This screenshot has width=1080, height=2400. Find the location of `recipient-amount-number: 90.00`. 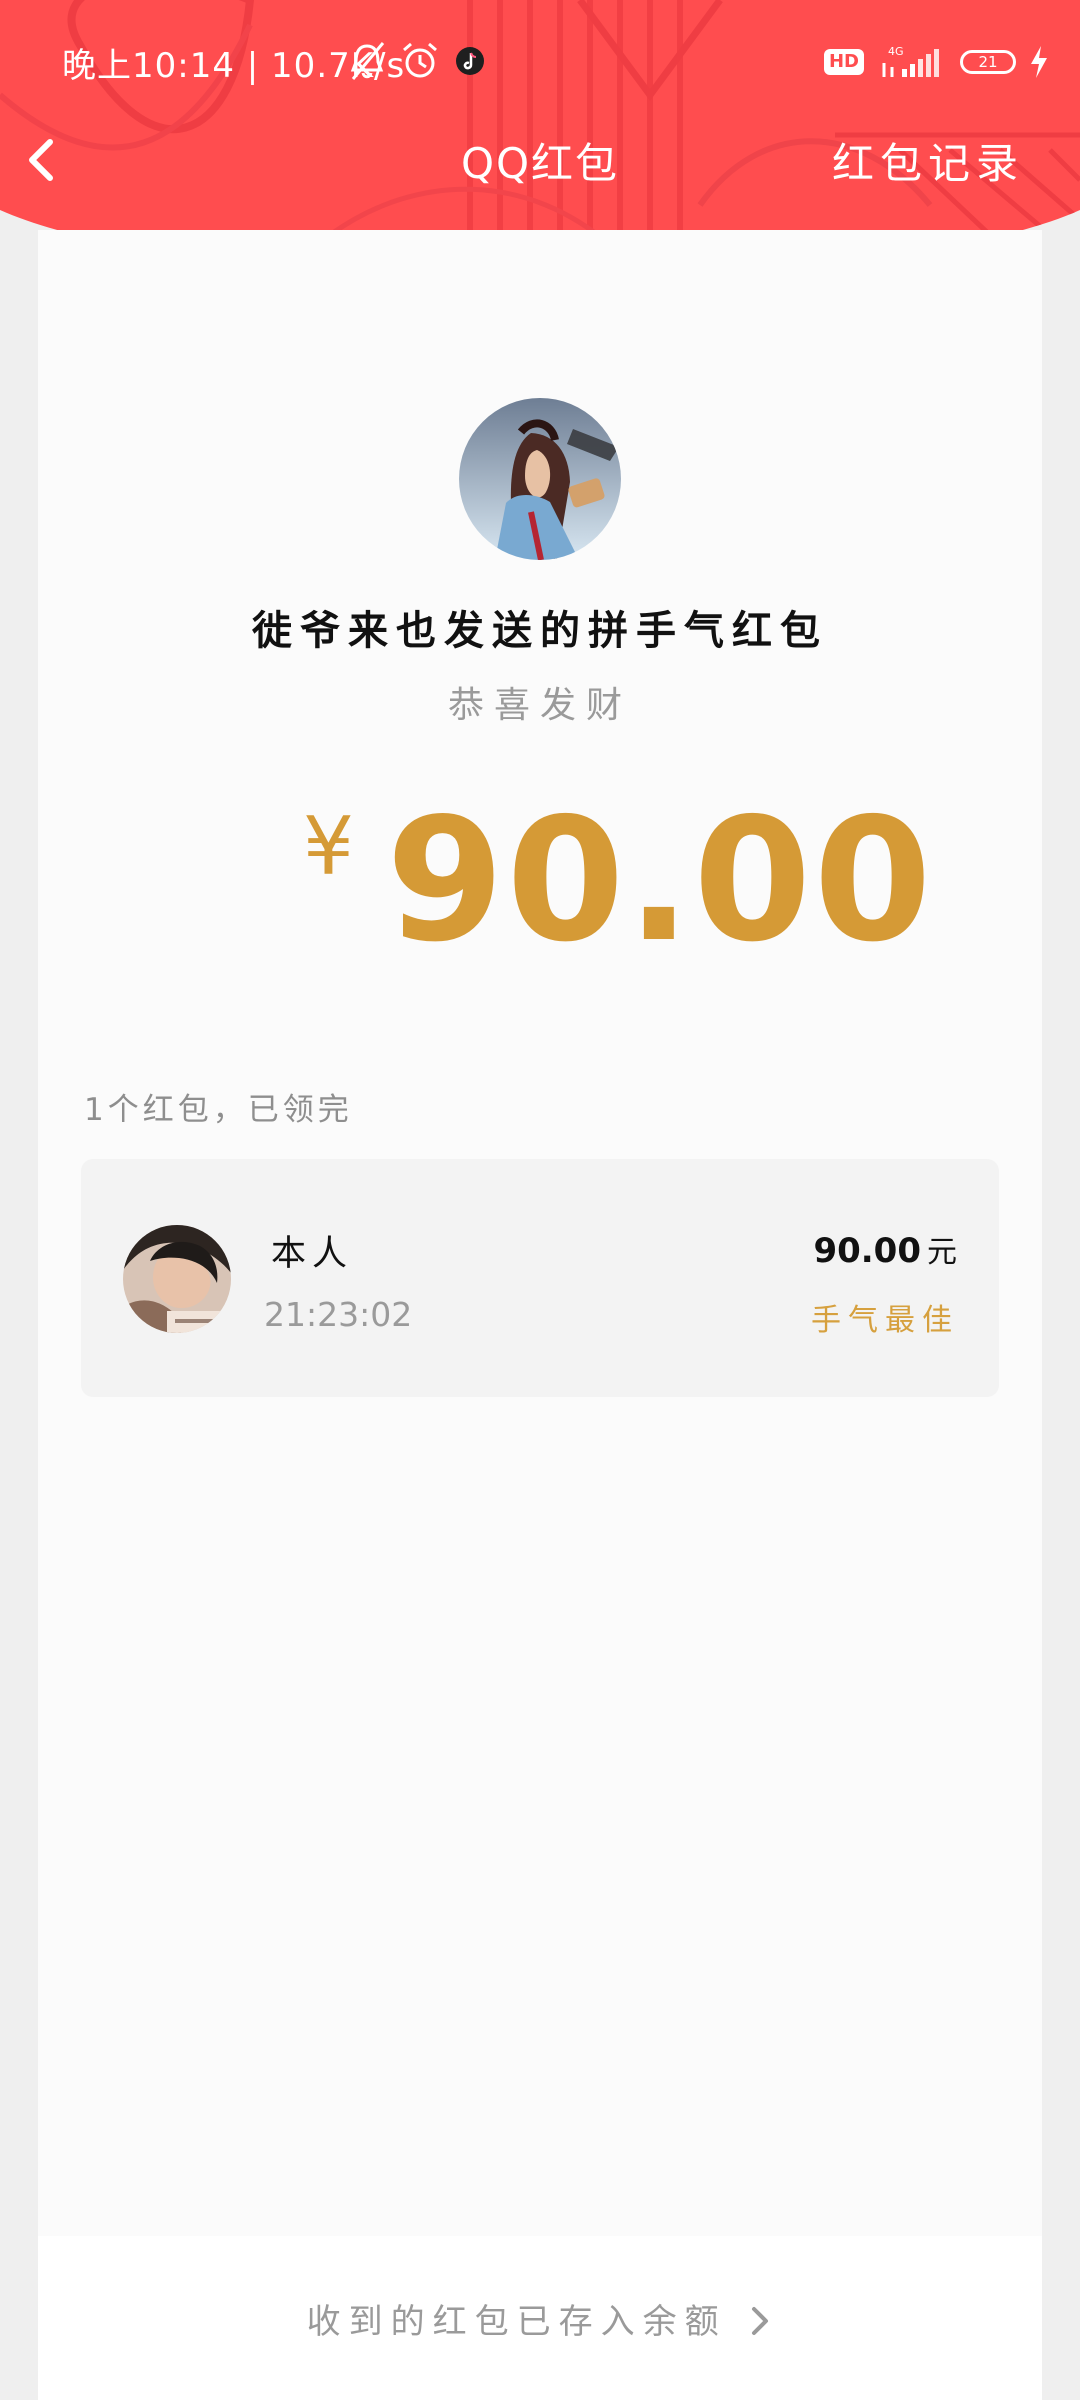

recipient-amount-number: 90.00 is located at coordinates (867, 1251).